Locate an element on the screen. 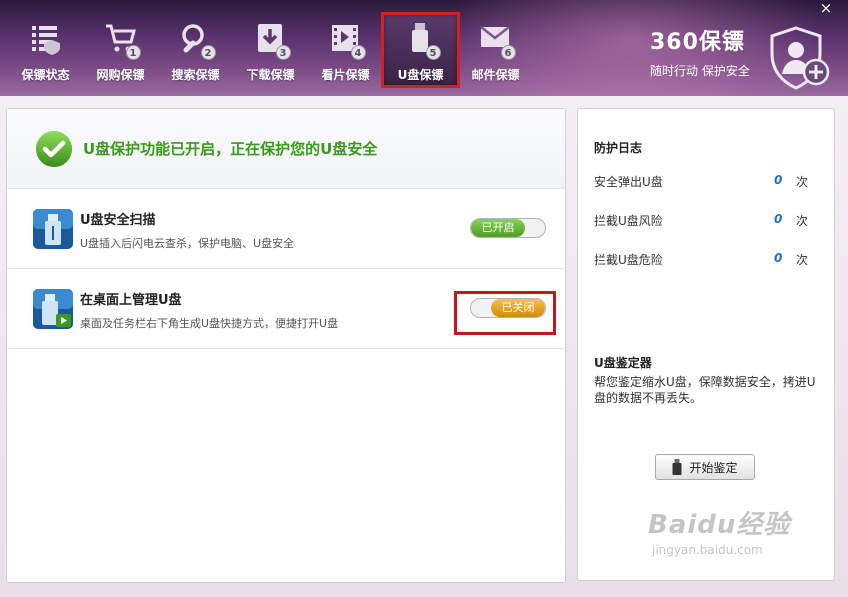 The image size is (848, 597). feature-description: U盘插入后闪电云查杀，保护电脑、U盘安全 is located at coordinates (187, 243).